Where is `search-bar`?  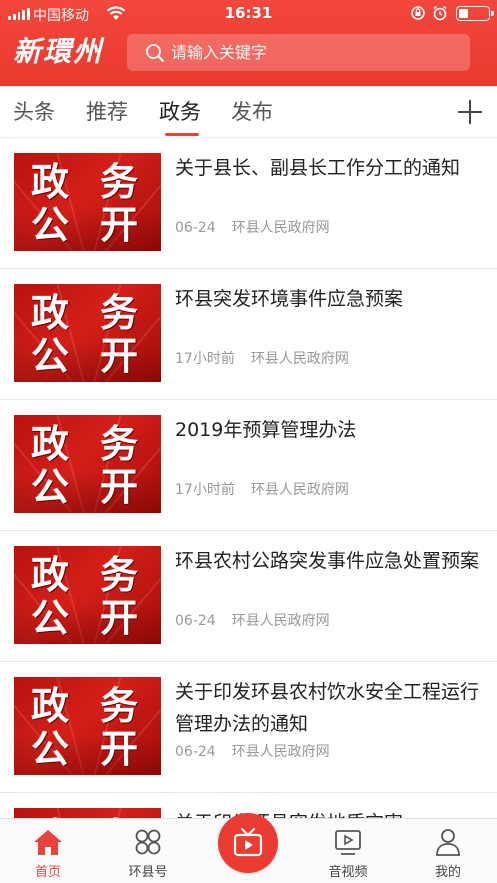
search-bar is located at coordinates (298, 52).